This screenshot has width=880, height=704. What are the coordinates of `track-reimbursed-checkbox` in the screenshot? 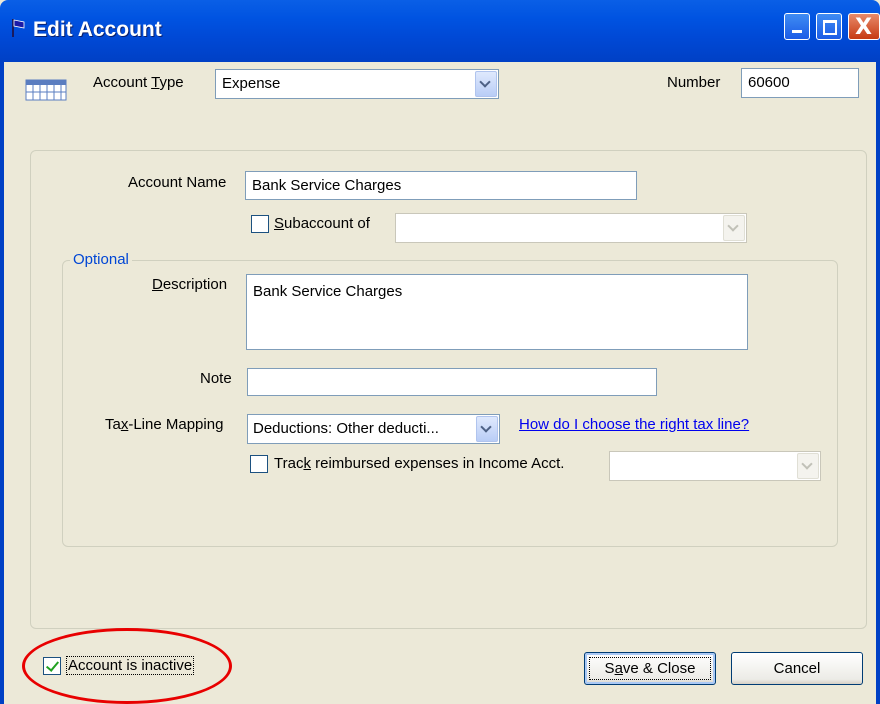 It's located at (259, 464).